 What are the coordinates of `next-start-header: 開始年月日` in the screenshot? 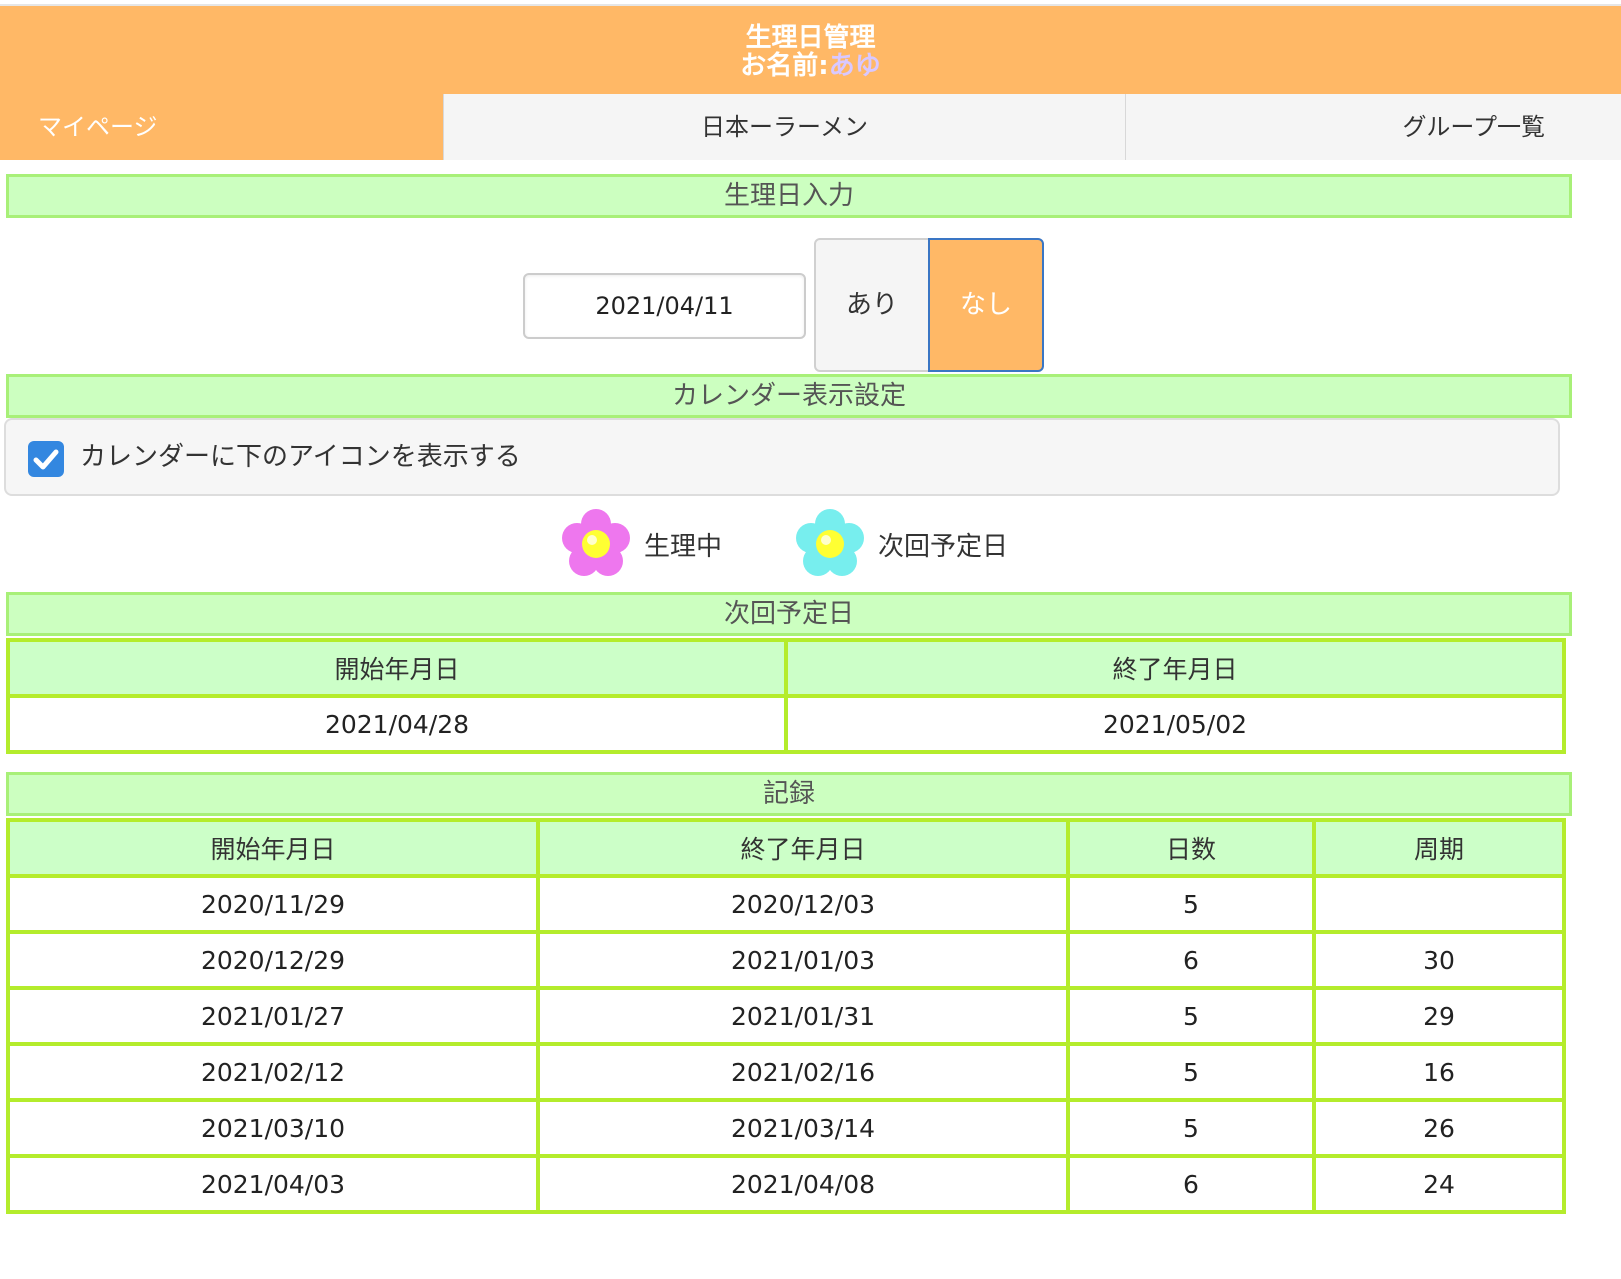 It's located at (397, 668).